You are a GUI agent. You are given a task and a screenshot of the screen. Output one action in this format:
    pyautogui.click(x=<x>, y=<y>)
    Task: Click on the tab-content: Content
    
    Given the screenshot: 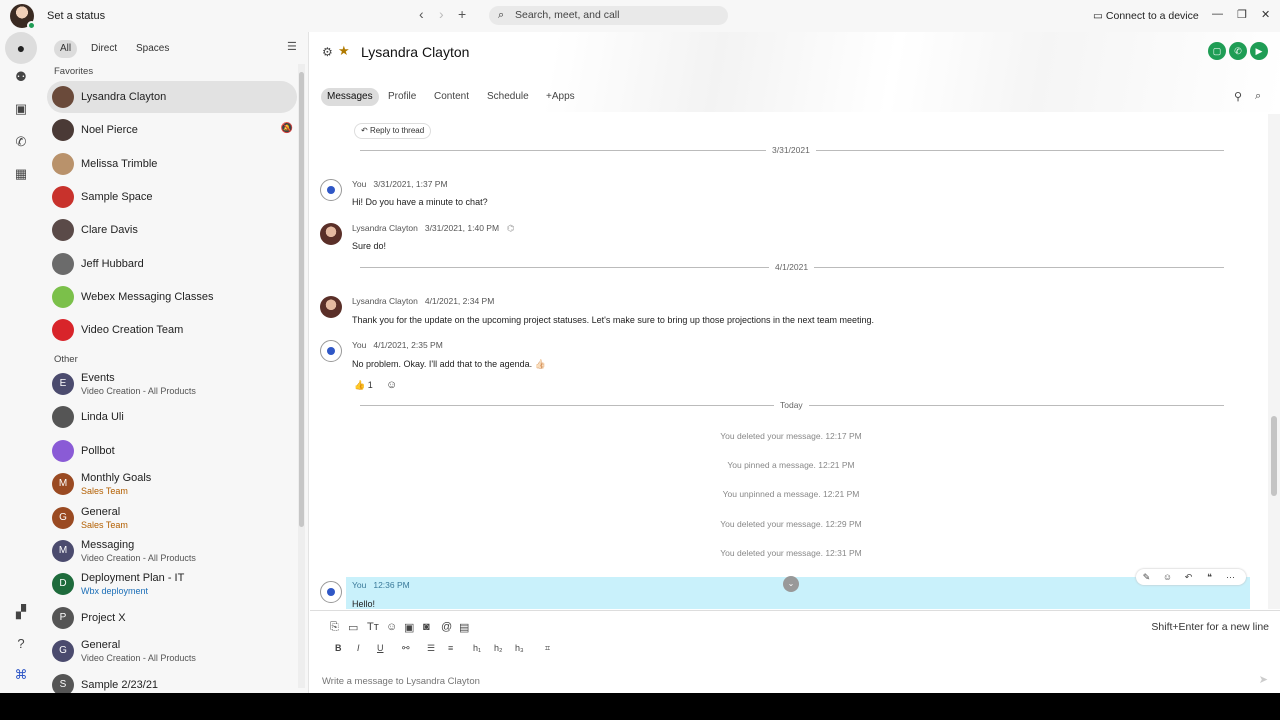 What is the action you would take?
    pyautogui.click(x=451, y=97)
    